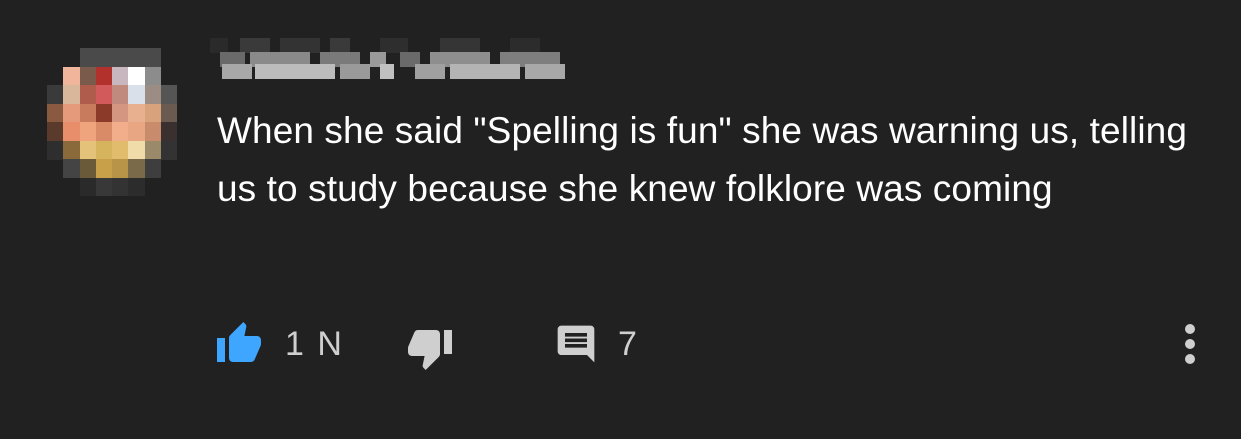  I want to click on author-name, so click(390, 60).